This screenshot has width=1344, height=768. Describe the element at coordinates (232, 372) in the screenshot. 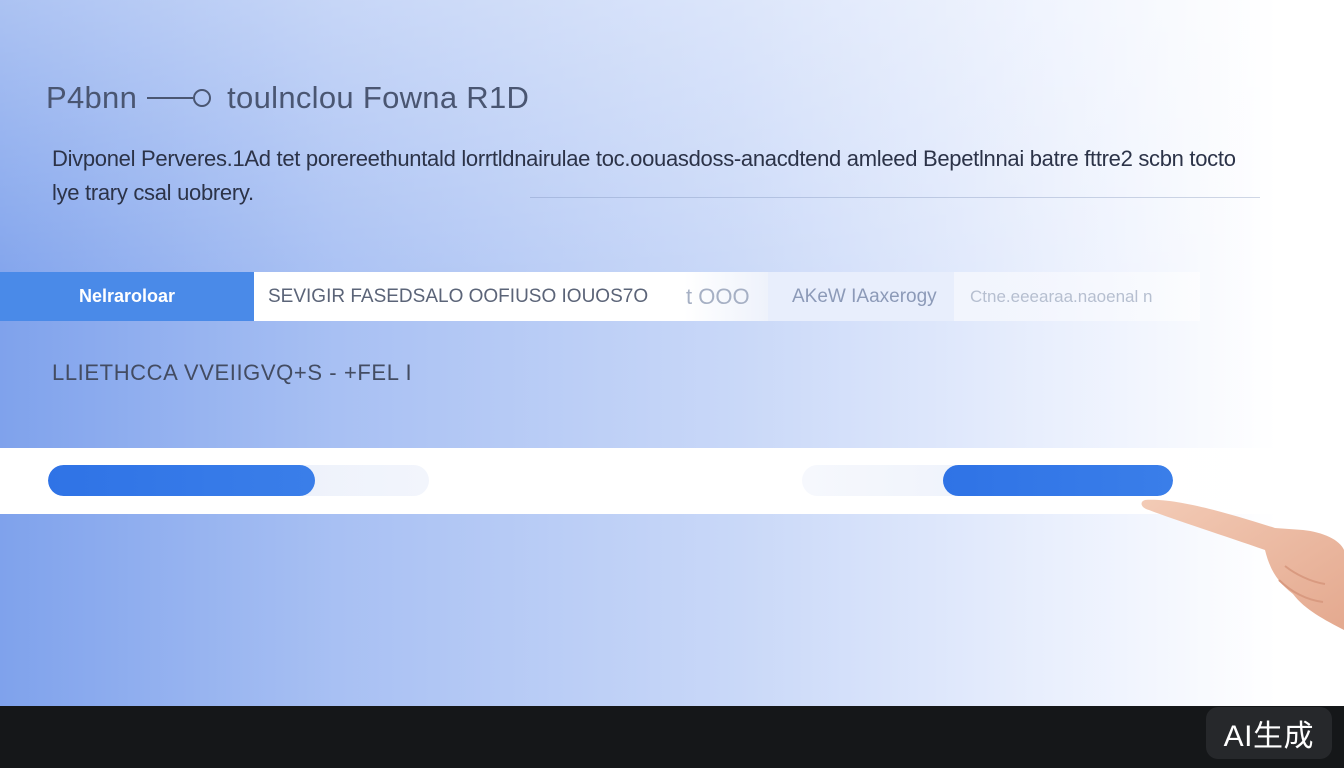

I see `section-heading: LLIETHCCA VVEIIGVQ+S - +FEL I` at that location.